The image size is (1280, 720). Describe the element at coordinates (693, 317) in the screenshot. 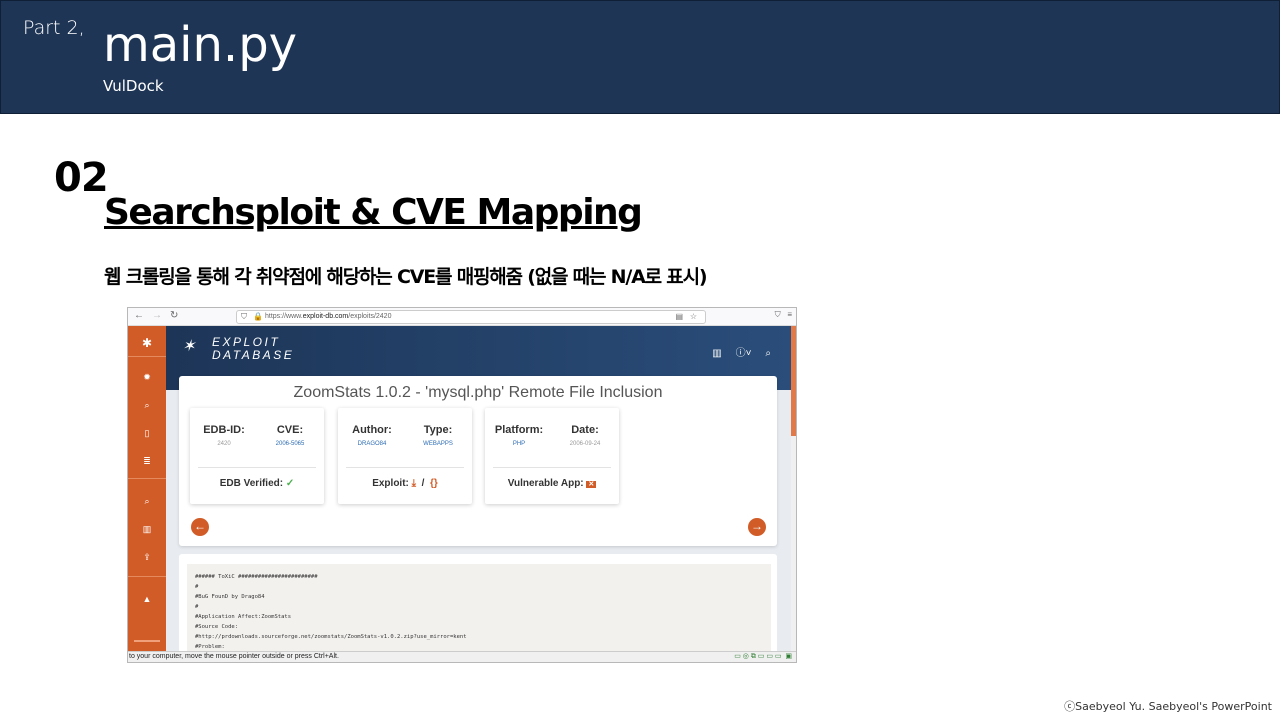

I see `bookmark-star-icon: ☆` at that location.